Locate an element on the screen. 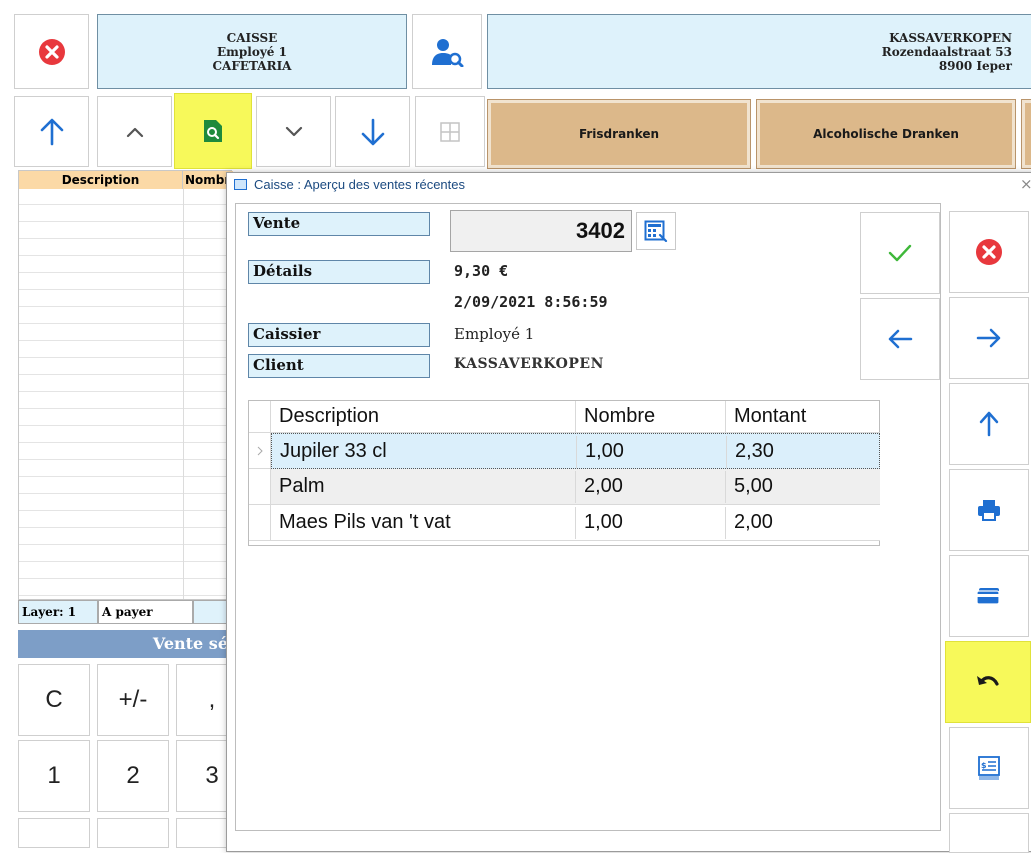 Image resolution: width=1031 pixels, height=853 pixels. client-label: Client is located at coordinates (339, 366).